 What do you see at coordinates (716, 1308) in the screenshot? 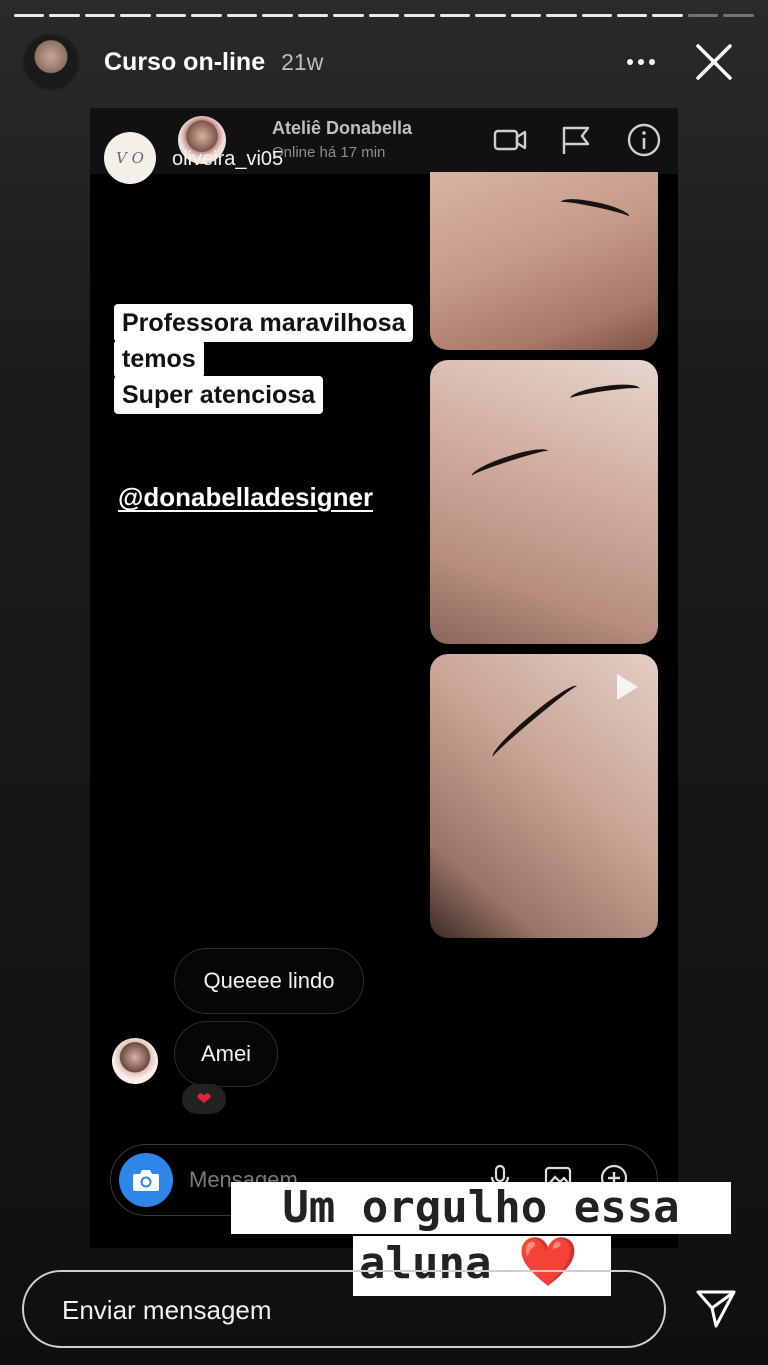
I see `send-icon` at bounding box center [716, 1308].